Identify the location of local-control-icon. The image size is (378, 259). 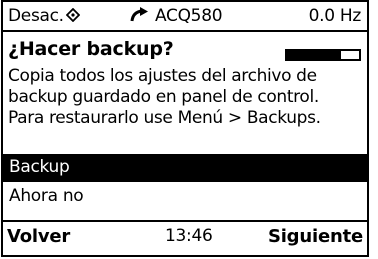
(73, 15).